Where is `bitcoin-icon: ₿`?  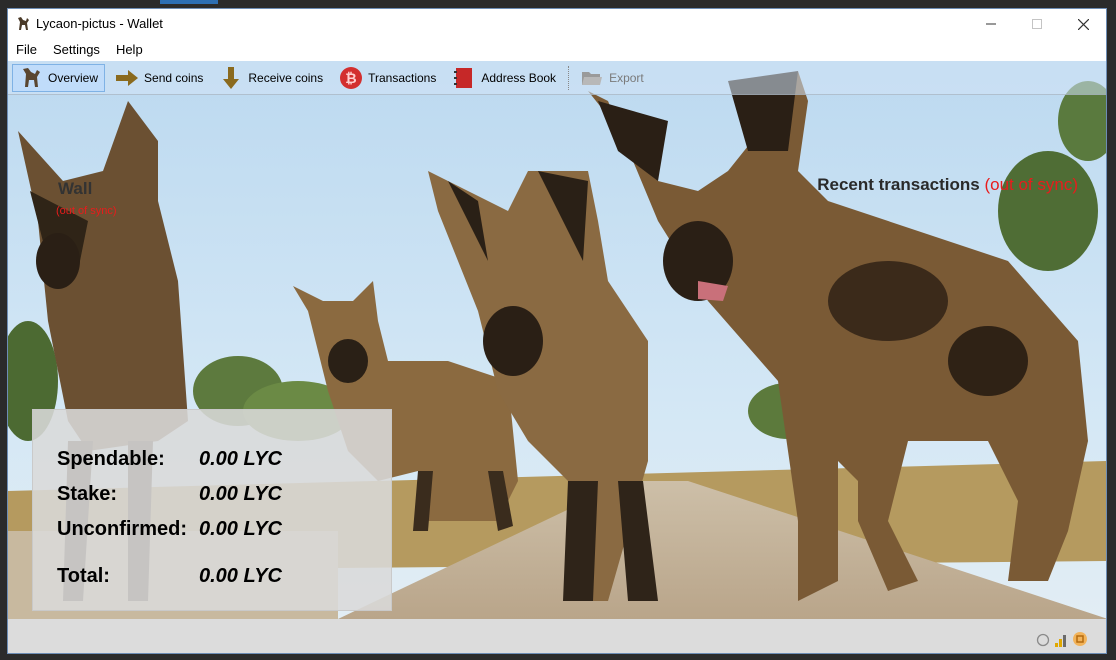
bitcoin-icon: ₿ is located at coordinates (351, 77).